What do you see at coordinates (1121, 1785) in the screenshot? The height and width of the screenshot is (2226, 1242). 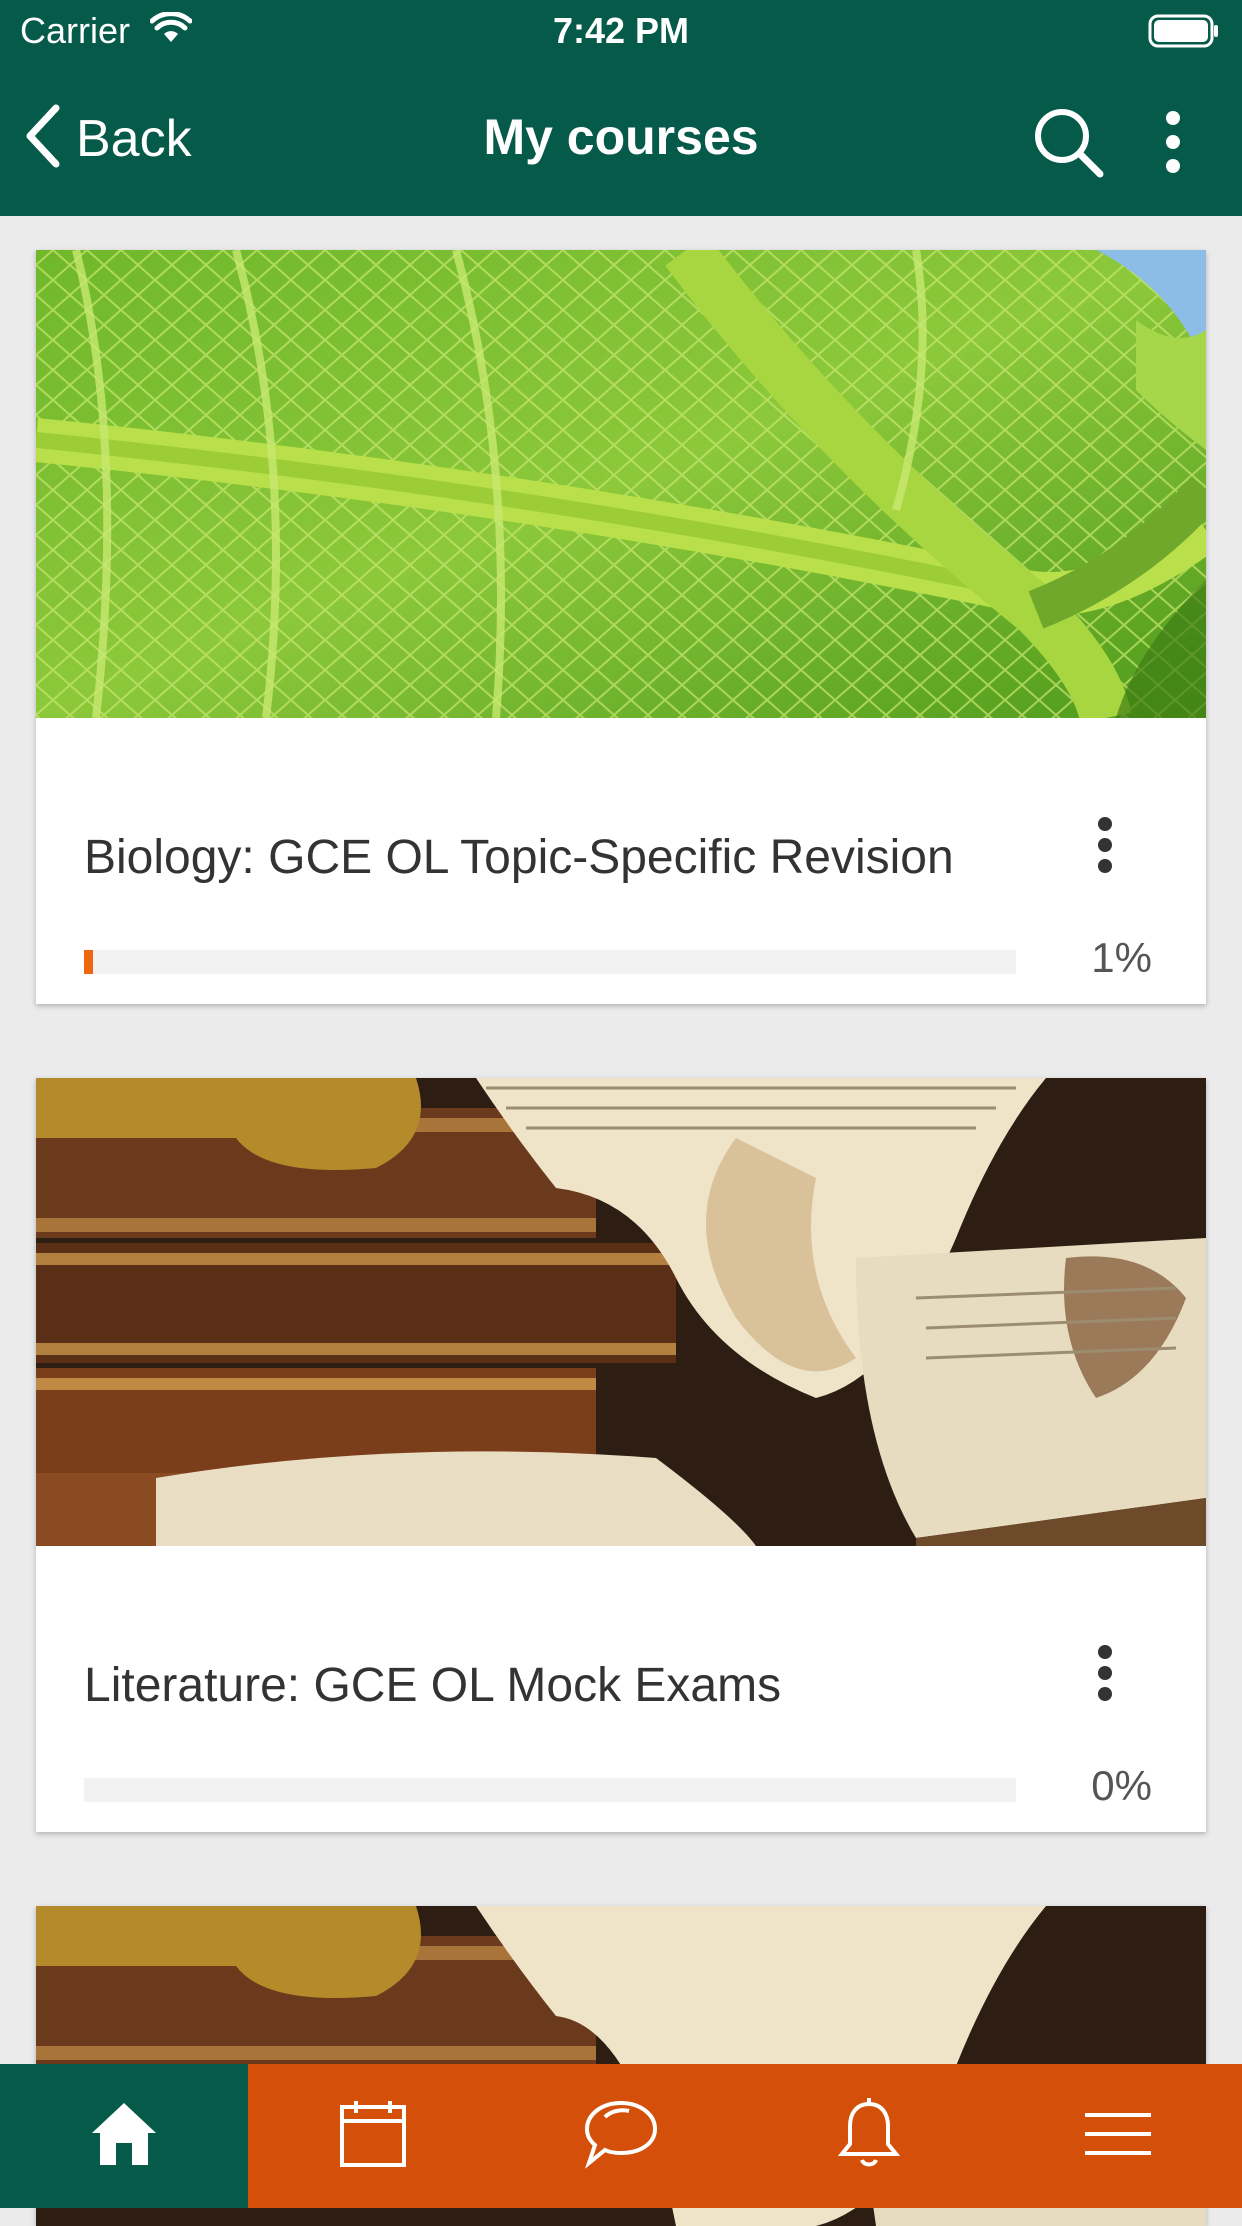 I see `progress-percent: 0%` at bounding box center [1121, 1785].